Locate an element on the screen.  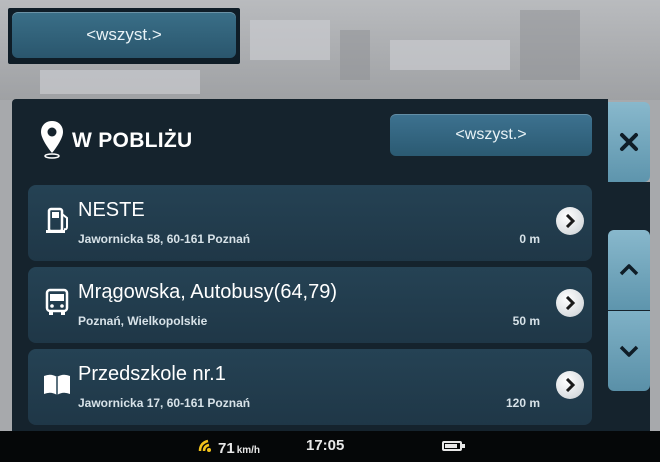
poi-address: Jawornicka 58, 60-161 Poznań is located at coordinates (164, 239).